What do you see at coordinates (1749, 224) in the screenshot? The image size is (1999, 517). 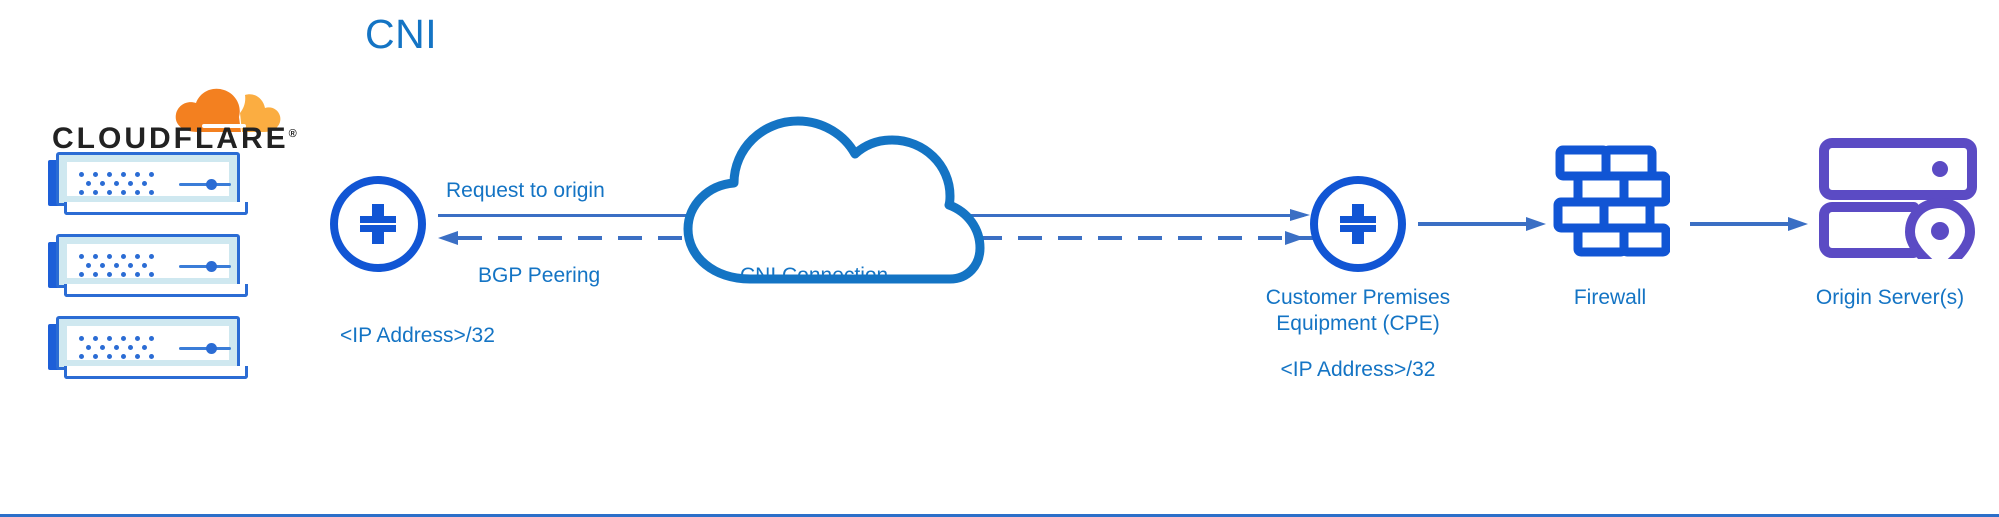 I see `firewall-to-origin-arrow` at bounding box center [1749, 224].